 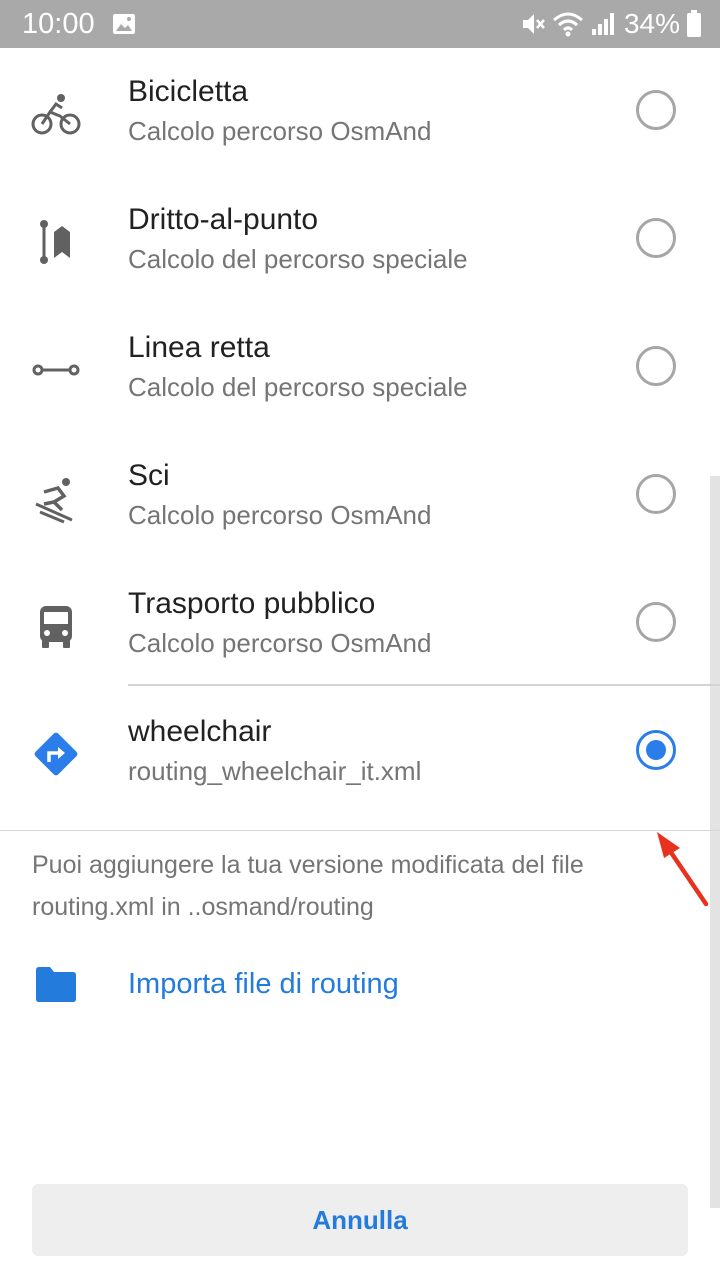 I want to click on wifi-icon, so click(x=567, y=24).